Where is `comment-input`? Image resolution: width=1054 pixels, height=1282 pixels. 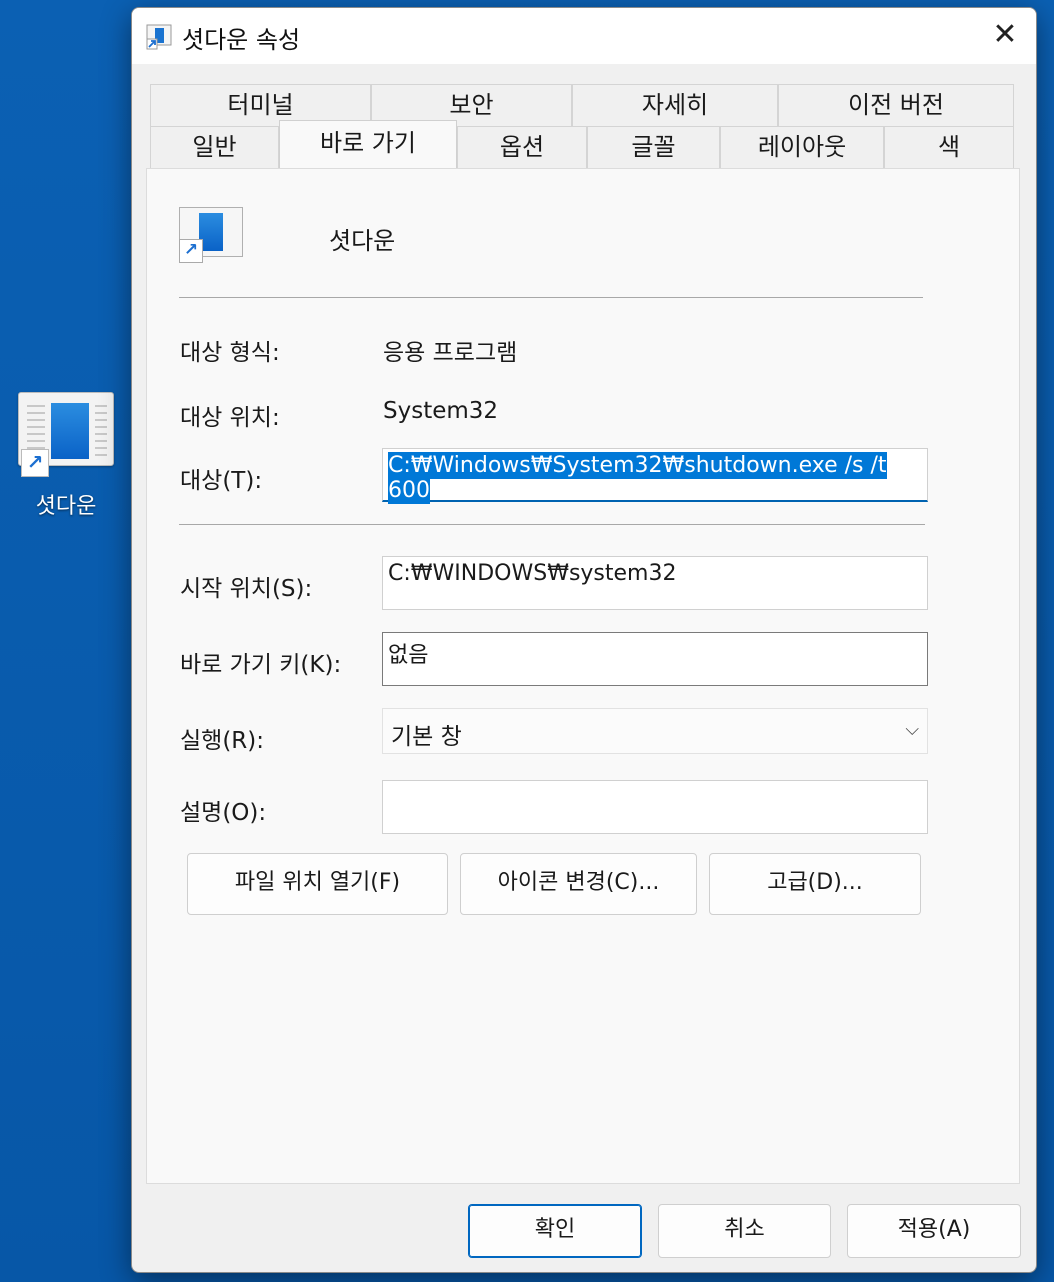
comment-input is located at coordinates (655, 807).